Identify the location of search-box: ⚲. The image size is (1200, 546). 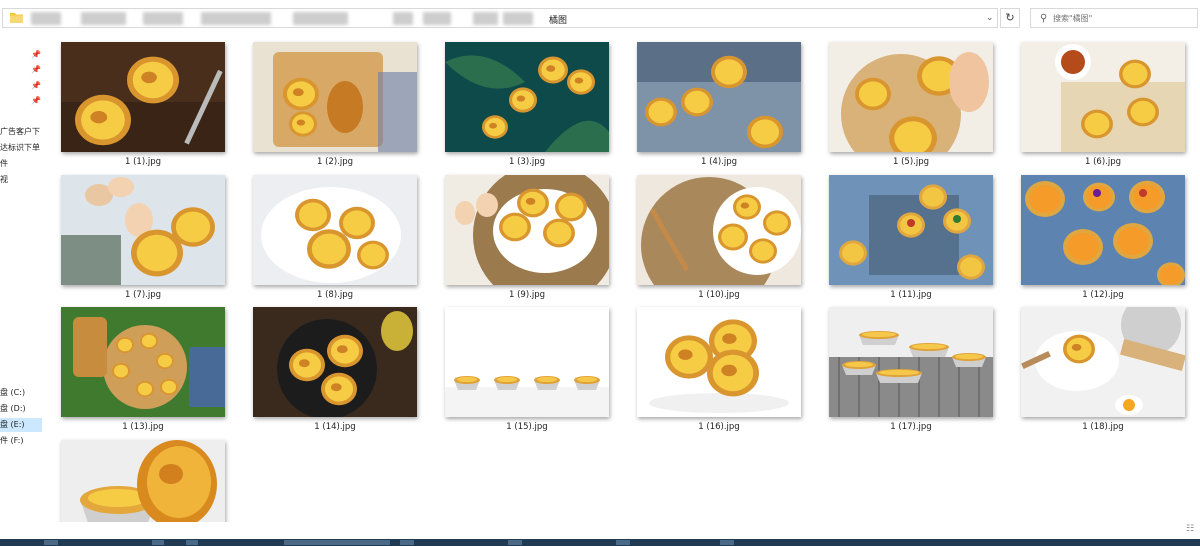
(1114, 18).